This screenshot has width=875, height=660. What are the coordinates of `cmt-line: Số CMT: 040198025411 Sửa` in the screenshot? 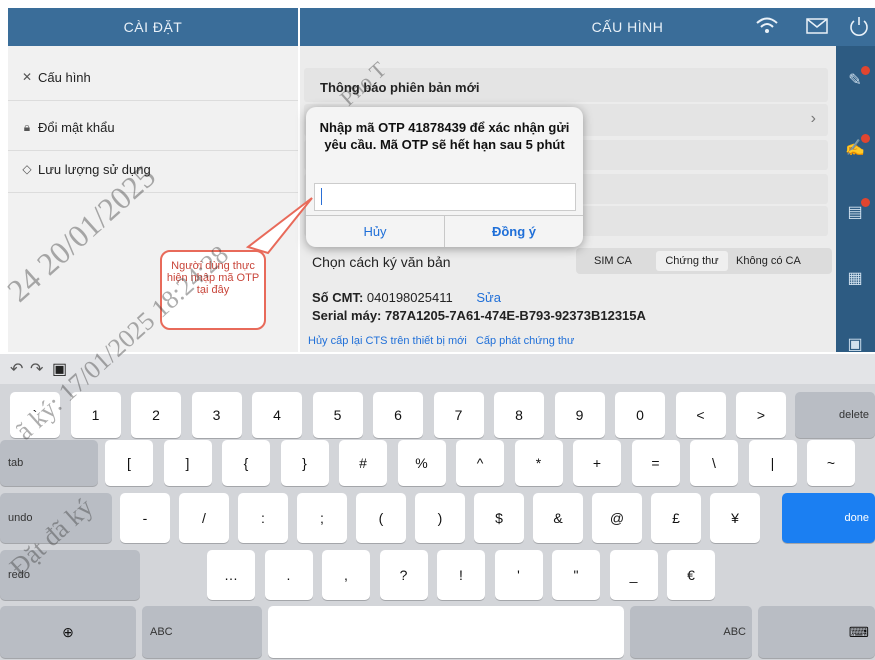 It's located at (406, 297).